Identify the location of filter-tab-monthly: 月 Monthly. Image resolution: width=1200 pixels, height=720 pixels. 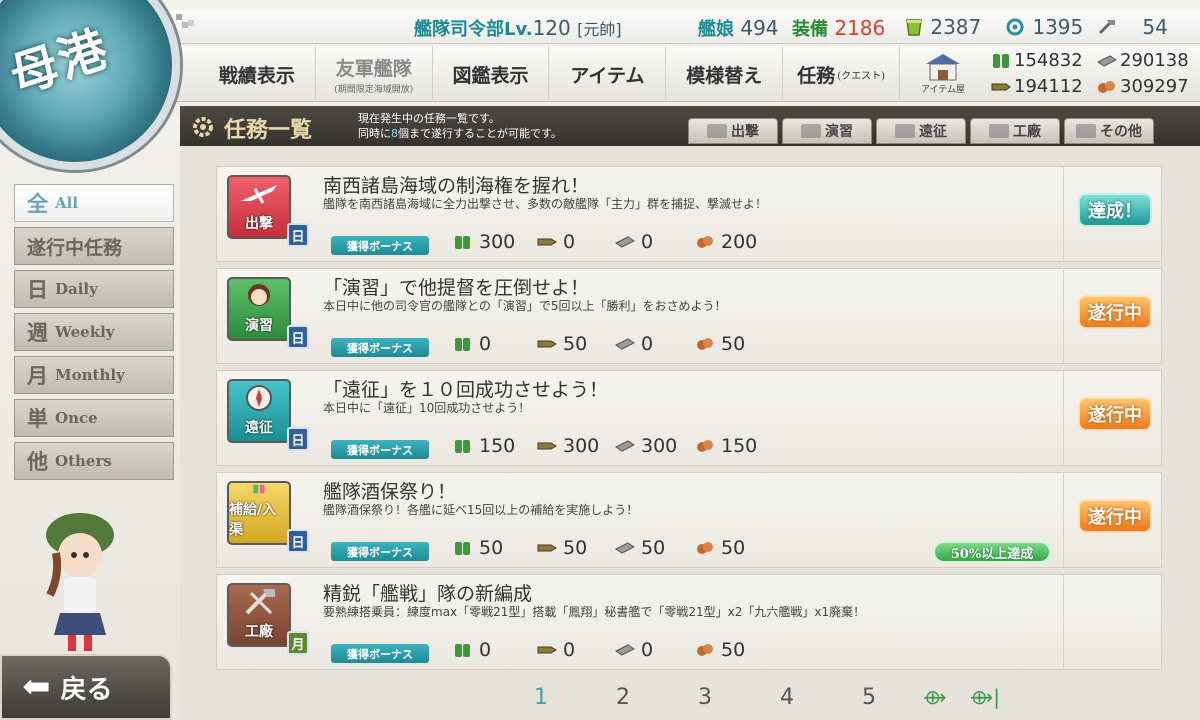
(94, 375).